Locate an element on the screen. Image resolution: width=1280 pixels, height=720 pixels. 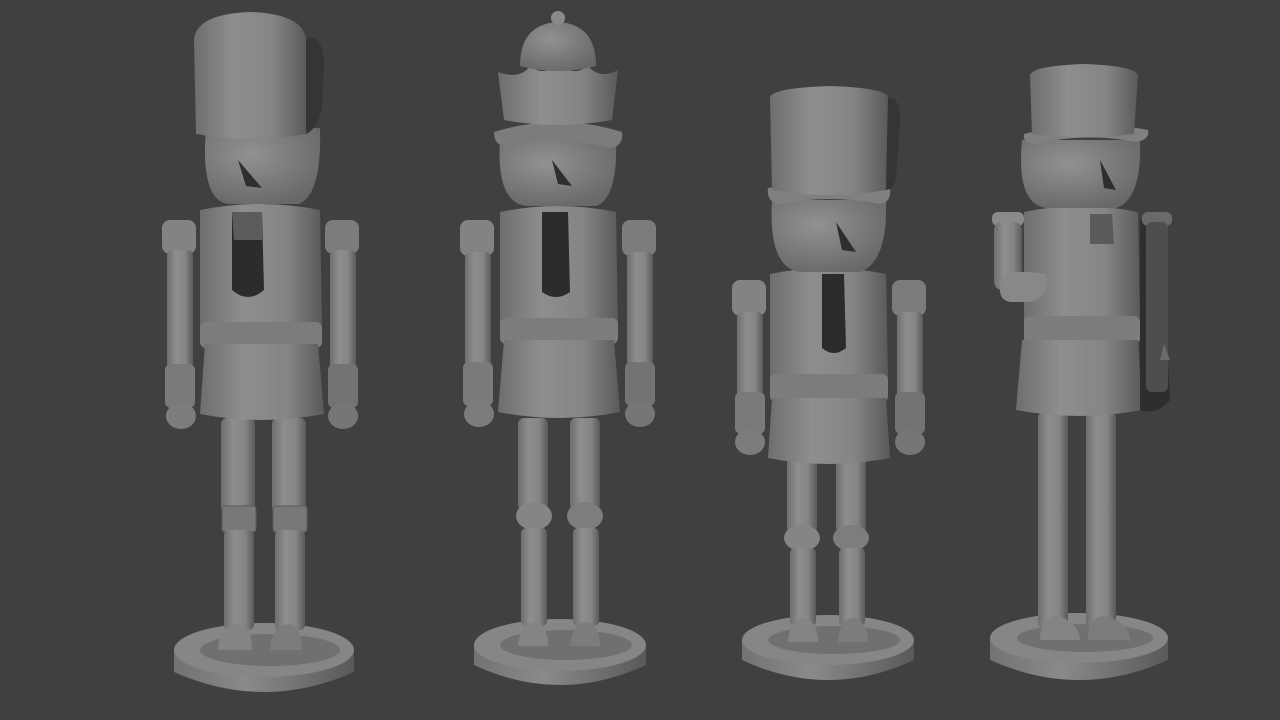
figure-1-torso is located at coordinates (262, 312).